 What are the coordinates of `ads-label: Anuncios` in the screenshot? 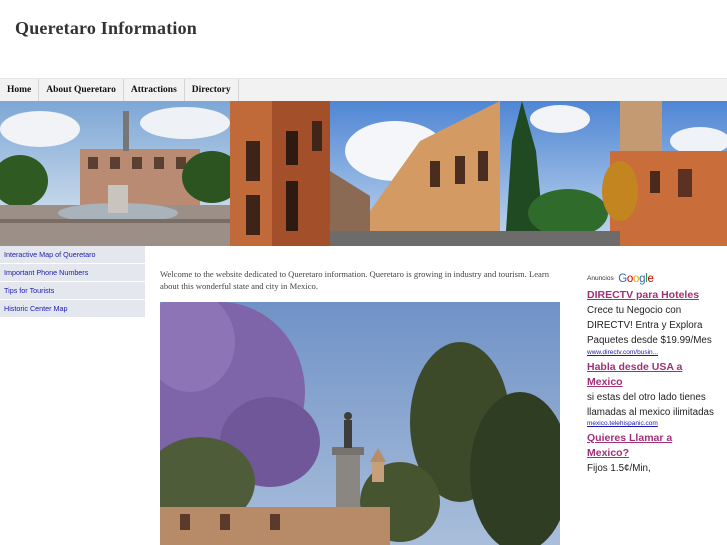 It's located at (600, 278).